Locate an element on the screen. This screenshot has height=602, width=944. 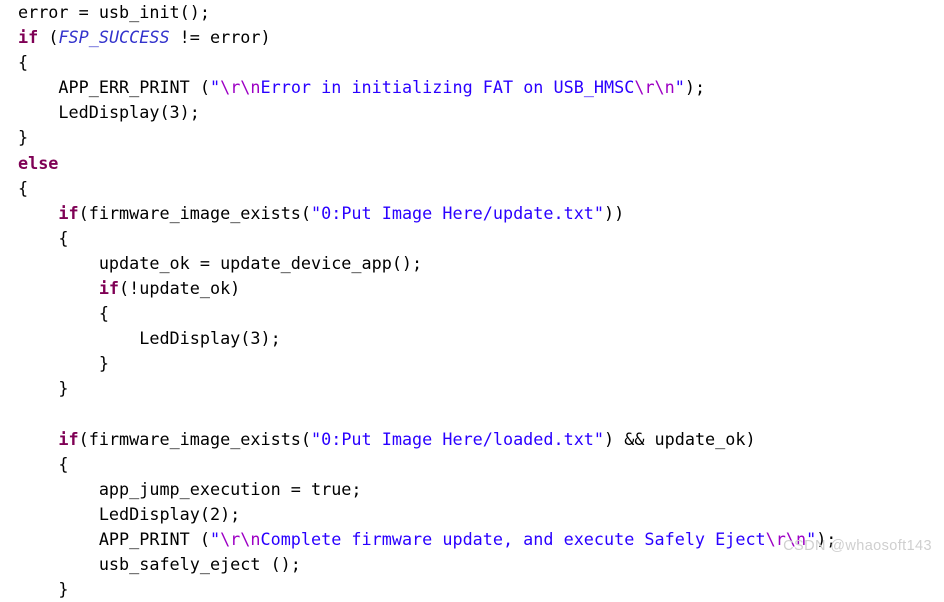
code-token-plain: ( is located at coordinates (48, 37).